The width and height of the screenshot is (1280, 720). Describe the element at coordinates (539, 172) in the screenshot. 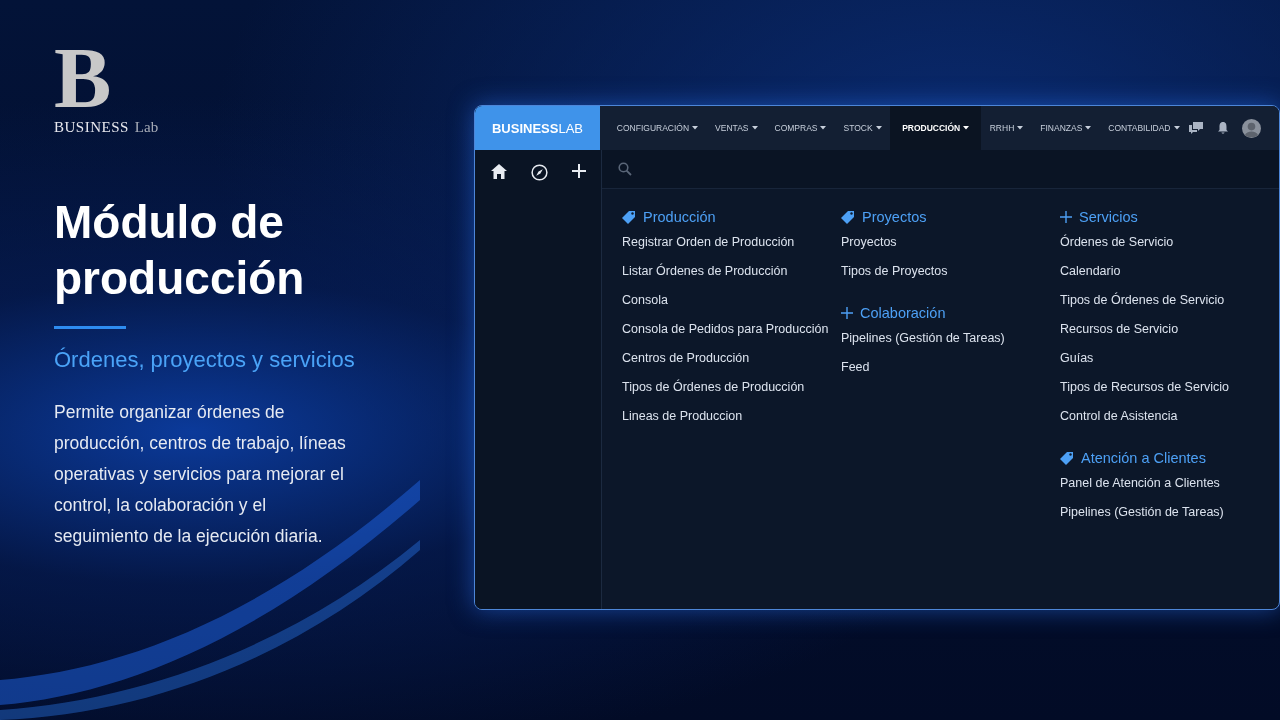

I see `compass-icon` at that location.